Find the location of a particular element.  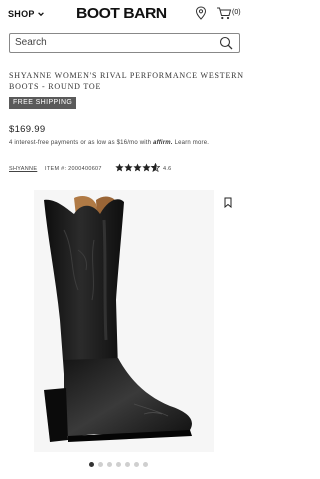

brand-logo: BOOT BARN is located at coordinates (121, 13).